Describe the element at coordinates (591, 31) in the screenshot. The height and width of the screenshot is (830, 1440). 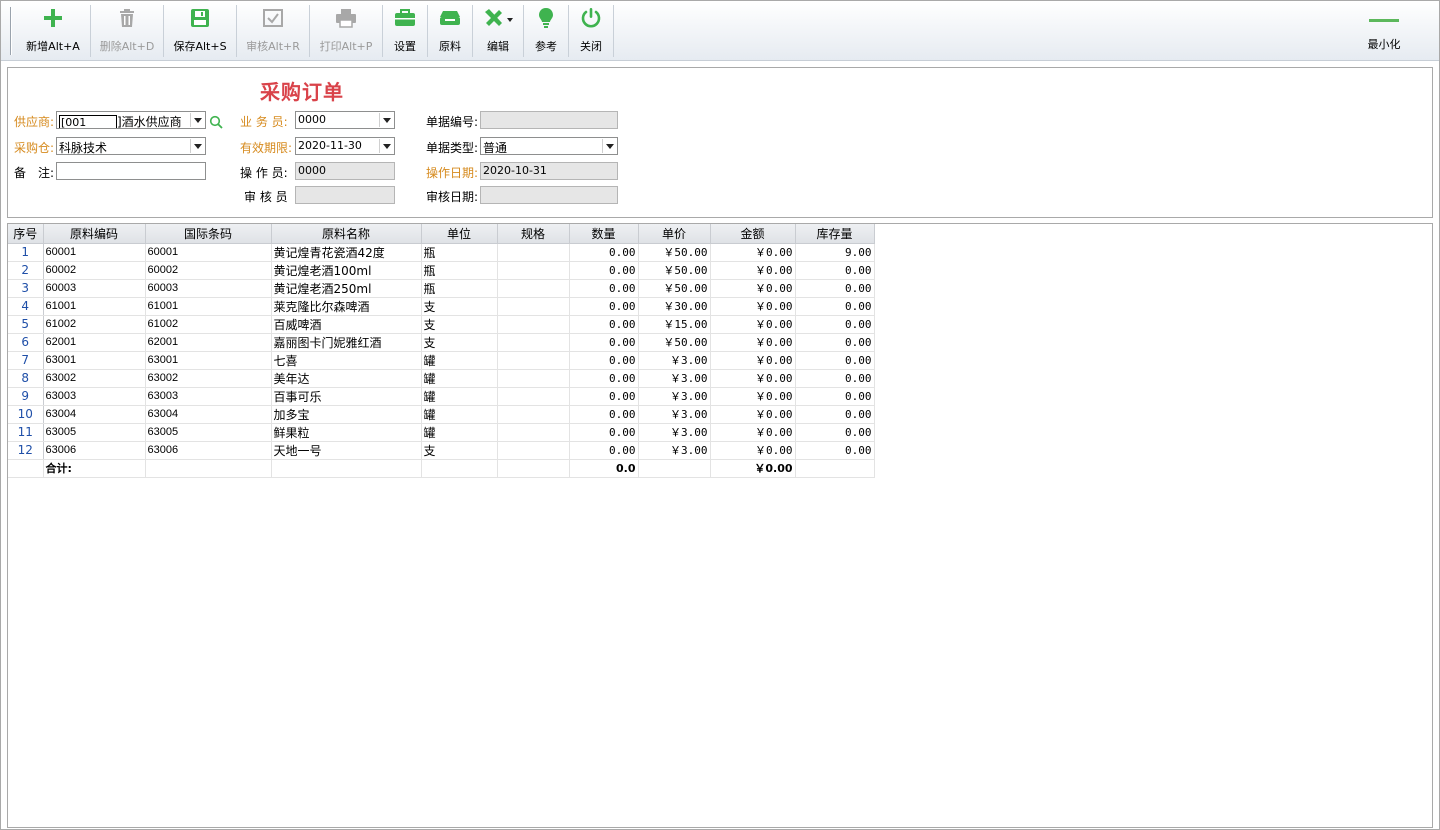
I see `close-button: 关闭` at that location.